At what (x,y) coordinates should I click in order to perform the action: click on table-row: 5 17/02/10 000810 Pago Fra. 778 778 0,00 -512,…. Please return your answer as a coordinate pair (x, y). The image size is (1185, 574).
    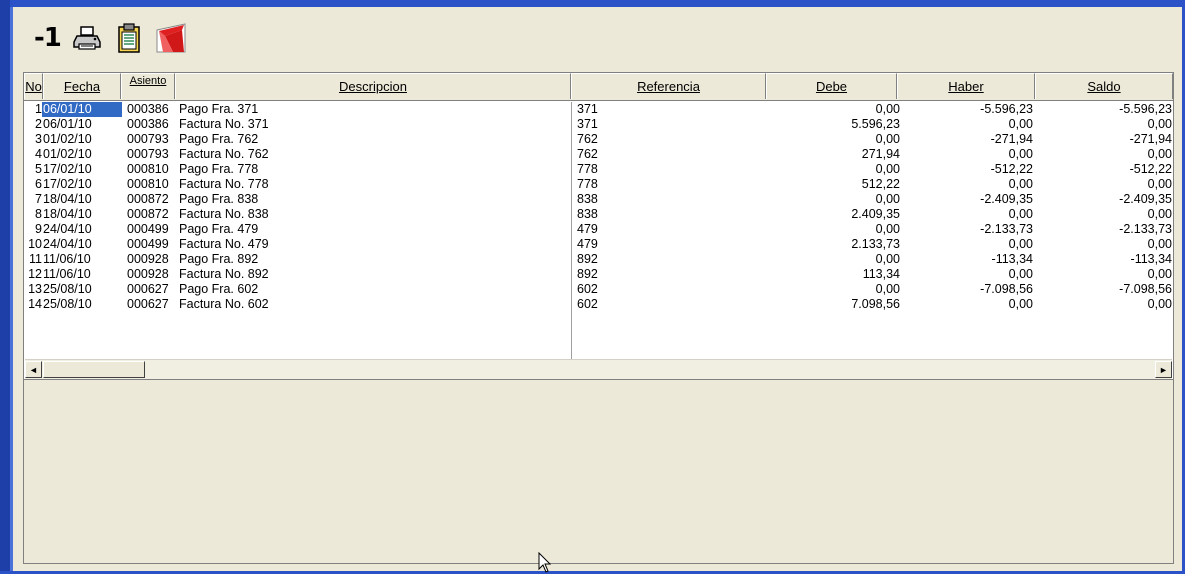
    Looking at the image, I should click on (598, 169).